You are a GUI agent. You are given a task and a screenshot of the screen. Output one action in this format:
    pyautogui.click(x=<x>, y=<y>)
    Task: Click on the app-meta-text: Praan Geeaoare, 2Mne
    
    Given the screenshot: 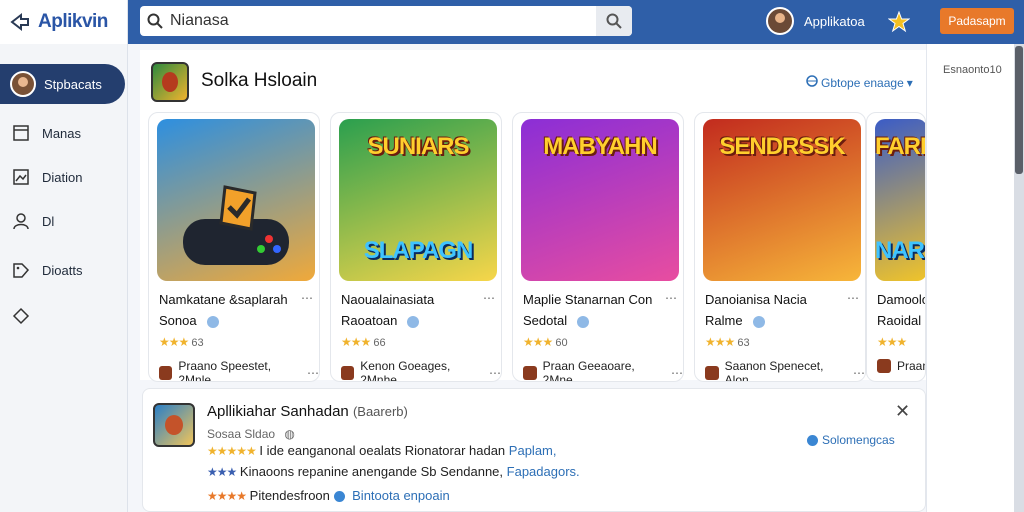 What is the action you would take?
    pyautogui.click(x=588, y=370)
    